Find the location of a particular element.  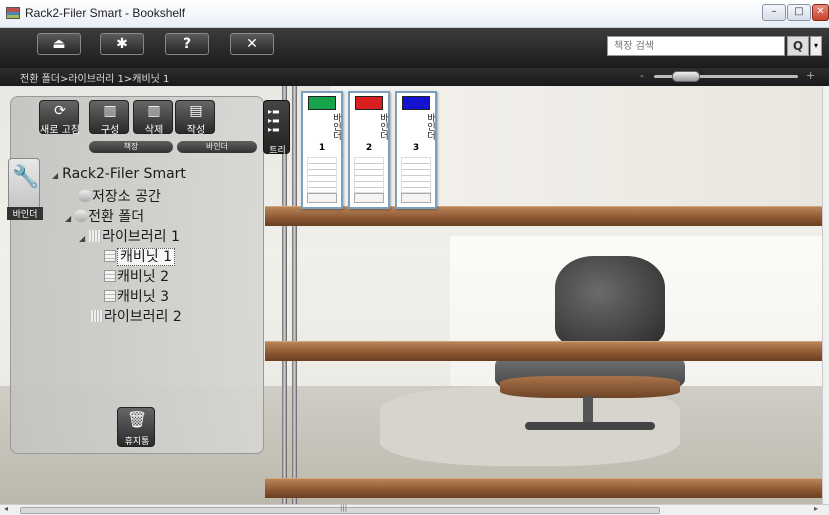

search-icon: Q is located at coordinates (798, 46).